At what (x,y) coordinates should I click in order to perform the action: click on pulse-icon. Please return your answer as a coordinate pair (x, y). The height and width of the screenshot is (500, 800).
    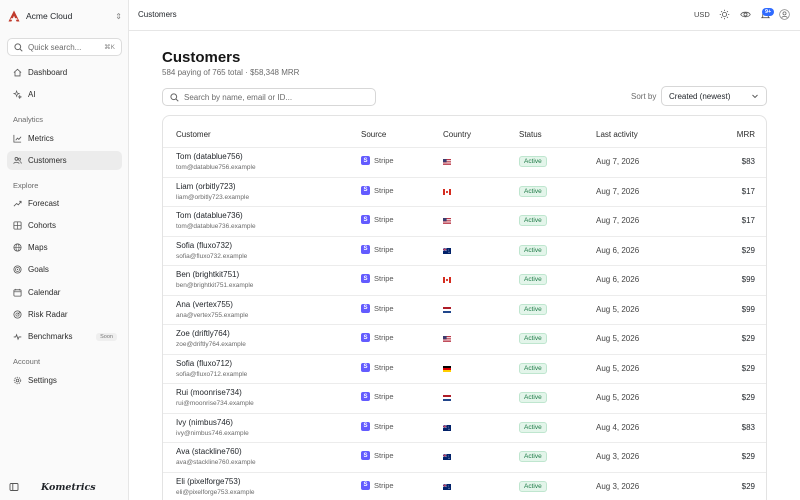
    Looking at the image, I should click on (17, 337).